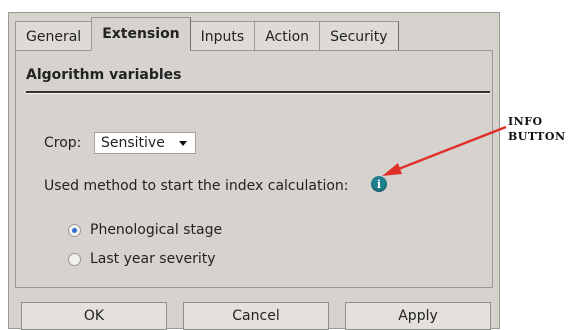  I want to click on arrow-head, so click(392, 169).